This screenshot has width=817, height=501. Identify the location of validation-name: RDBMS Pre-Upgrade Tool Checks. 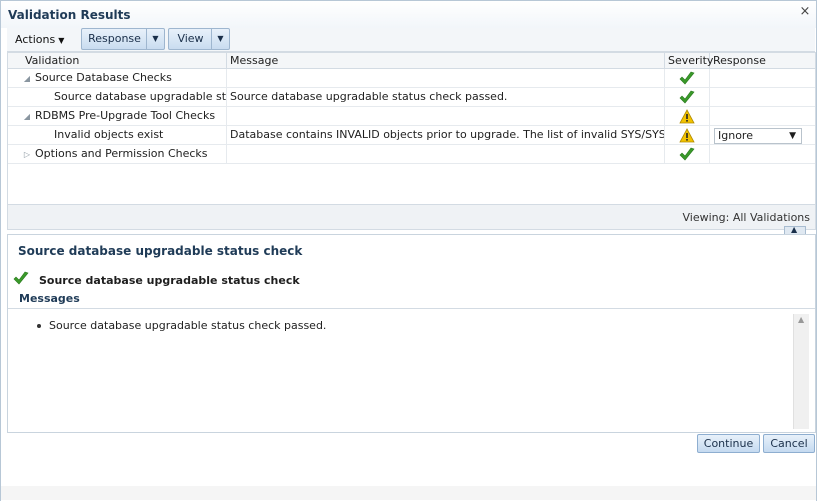
(125, 115).